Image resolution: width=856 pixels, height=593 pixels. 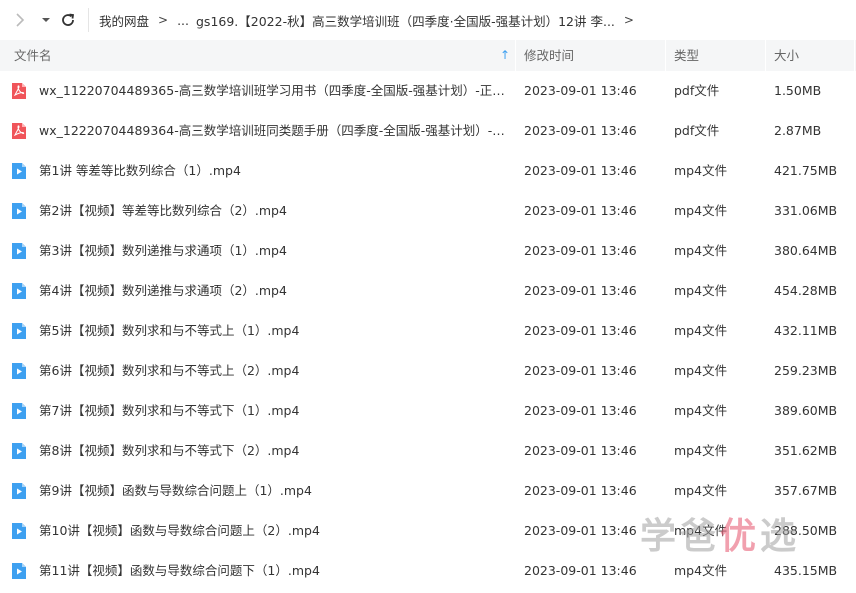 I want to click on file-name: 第9讲【视频】函数与导数综合问题上（1）.mp4, so click(x=276, y=491).